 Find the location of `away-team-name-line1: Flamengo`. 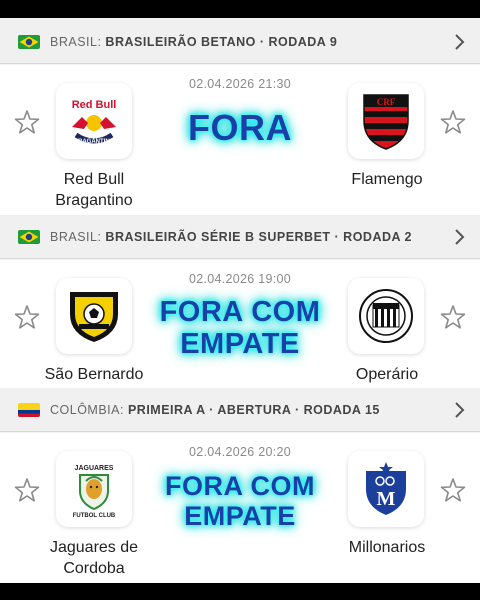

away-team-name-line1: Flamengo is located at coordinates (387, 179).